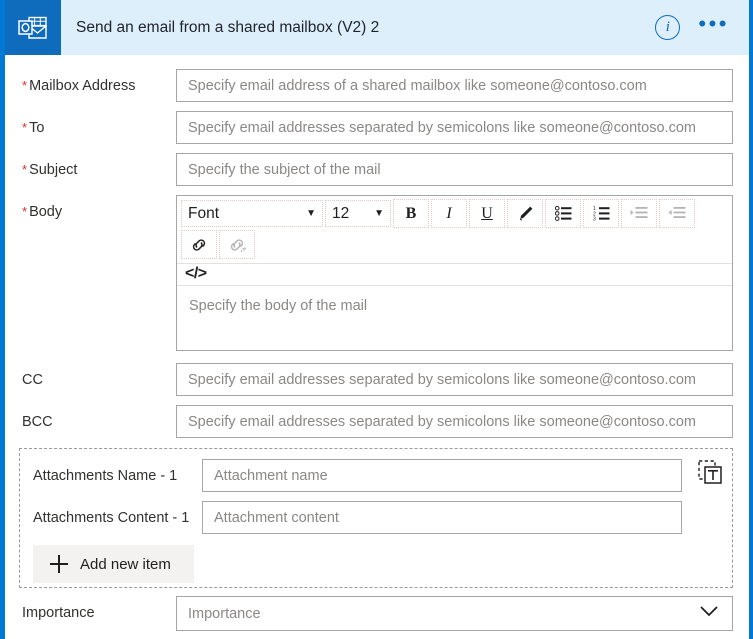 The width and height of the screenshot is (753, 639). What do you see at coordinates (33, 128) in the screenshot?
I see `label-to: * To` at bounding box center [33, 128].